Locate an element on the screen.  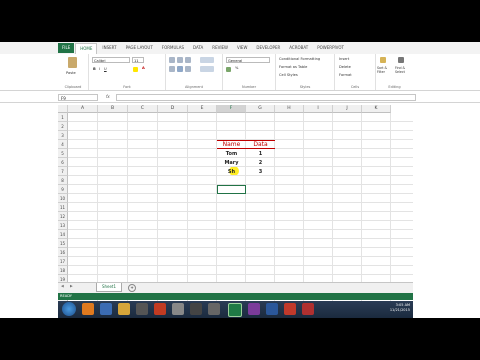
row-header-9: 9 is located at coordinates (63, 189).